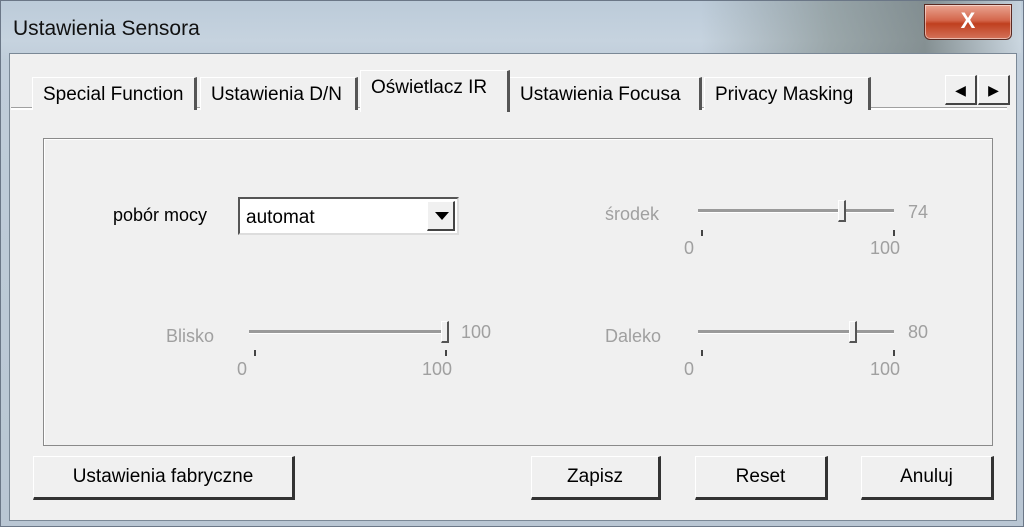 The image size is (1024, 527). I want to click on factory-defaults-button: Ustawienia fabryczne, so click(164, 478).